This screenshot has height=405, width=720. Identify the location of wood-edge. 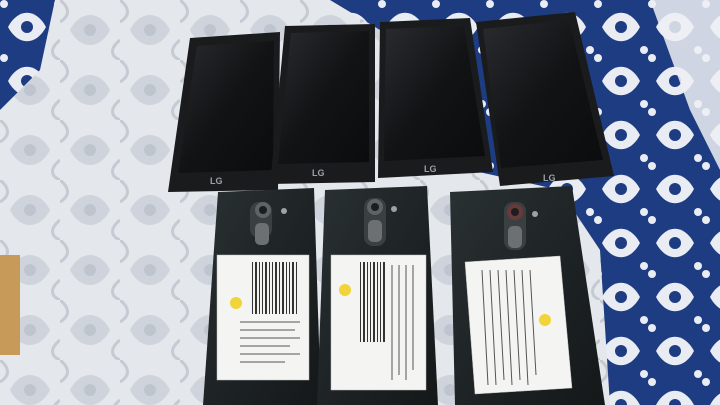
(10, 305).